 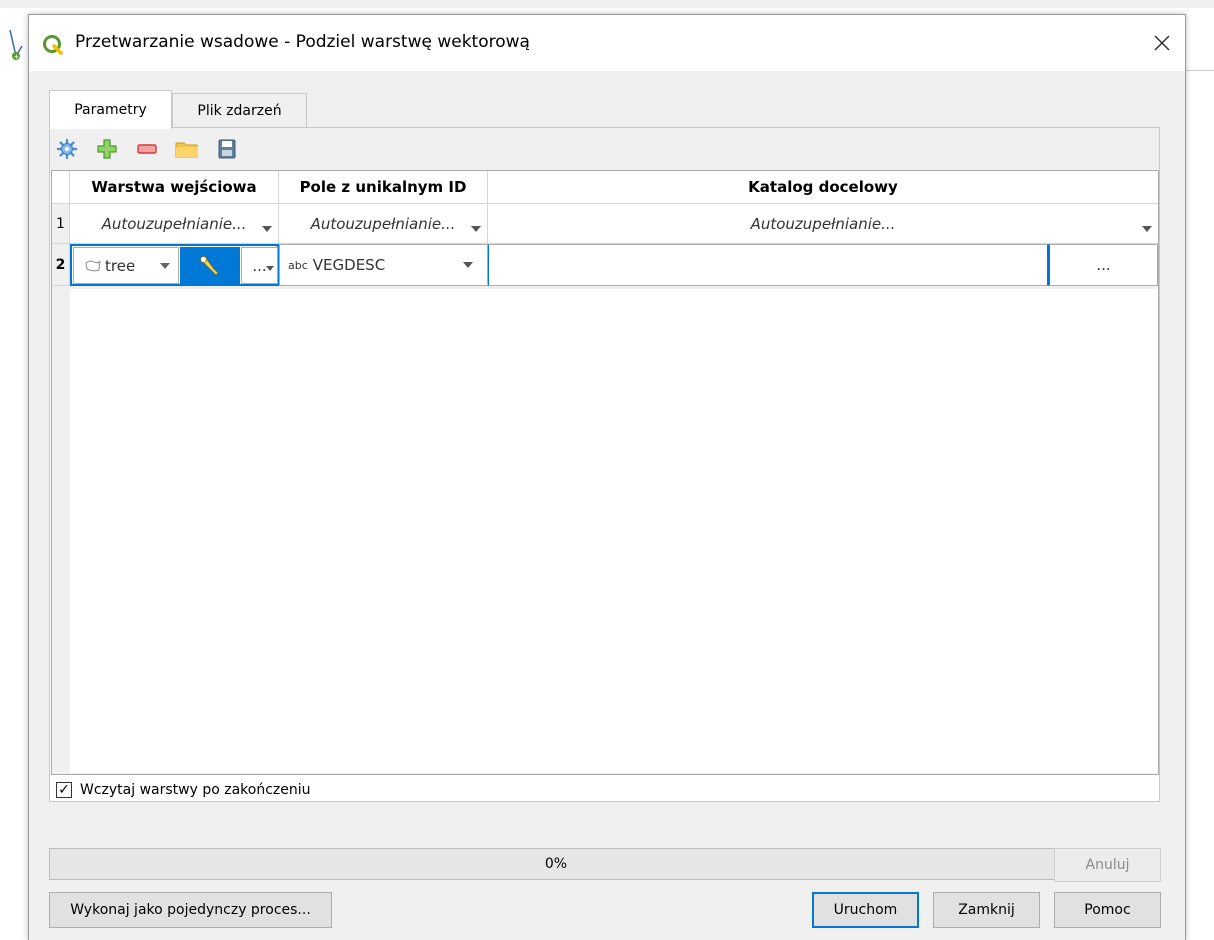 I want to click on column-header-output-directory: Katalog docelowy, so click(x=823, y=187).